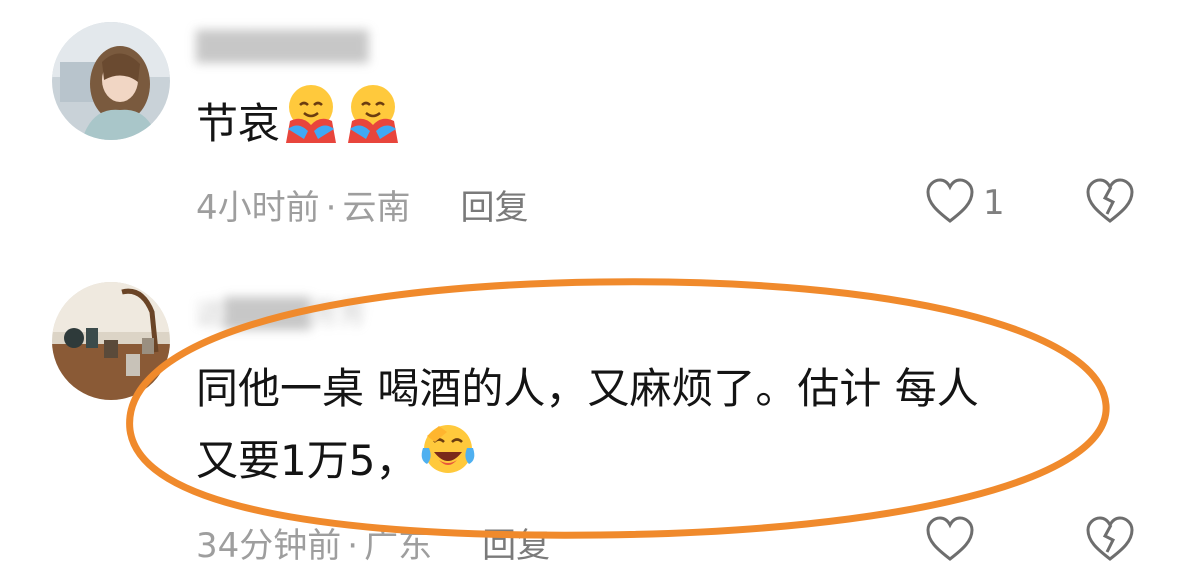  What do you see at coordinates (282, 46) in the screenshot?
I see `username: ████████` at bounding box center [282, 46].